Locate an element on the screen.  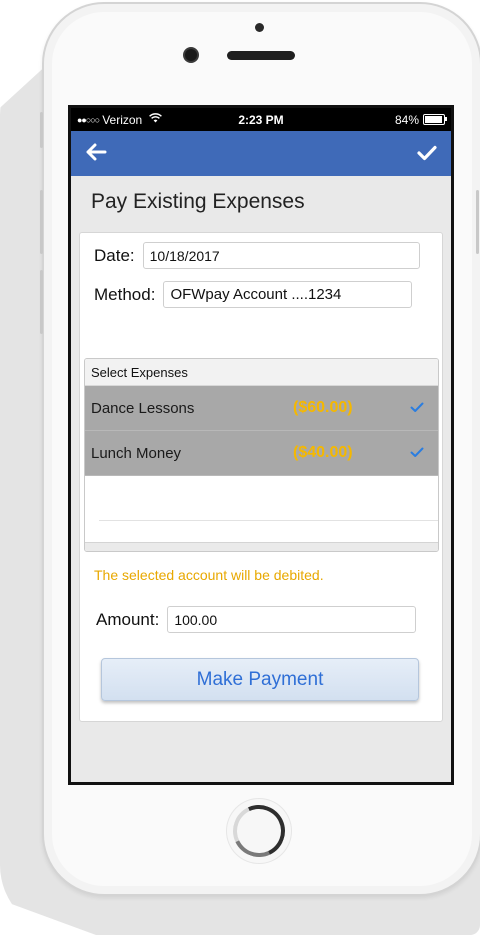
date-row: Date: is located at coordinates (257, 255).